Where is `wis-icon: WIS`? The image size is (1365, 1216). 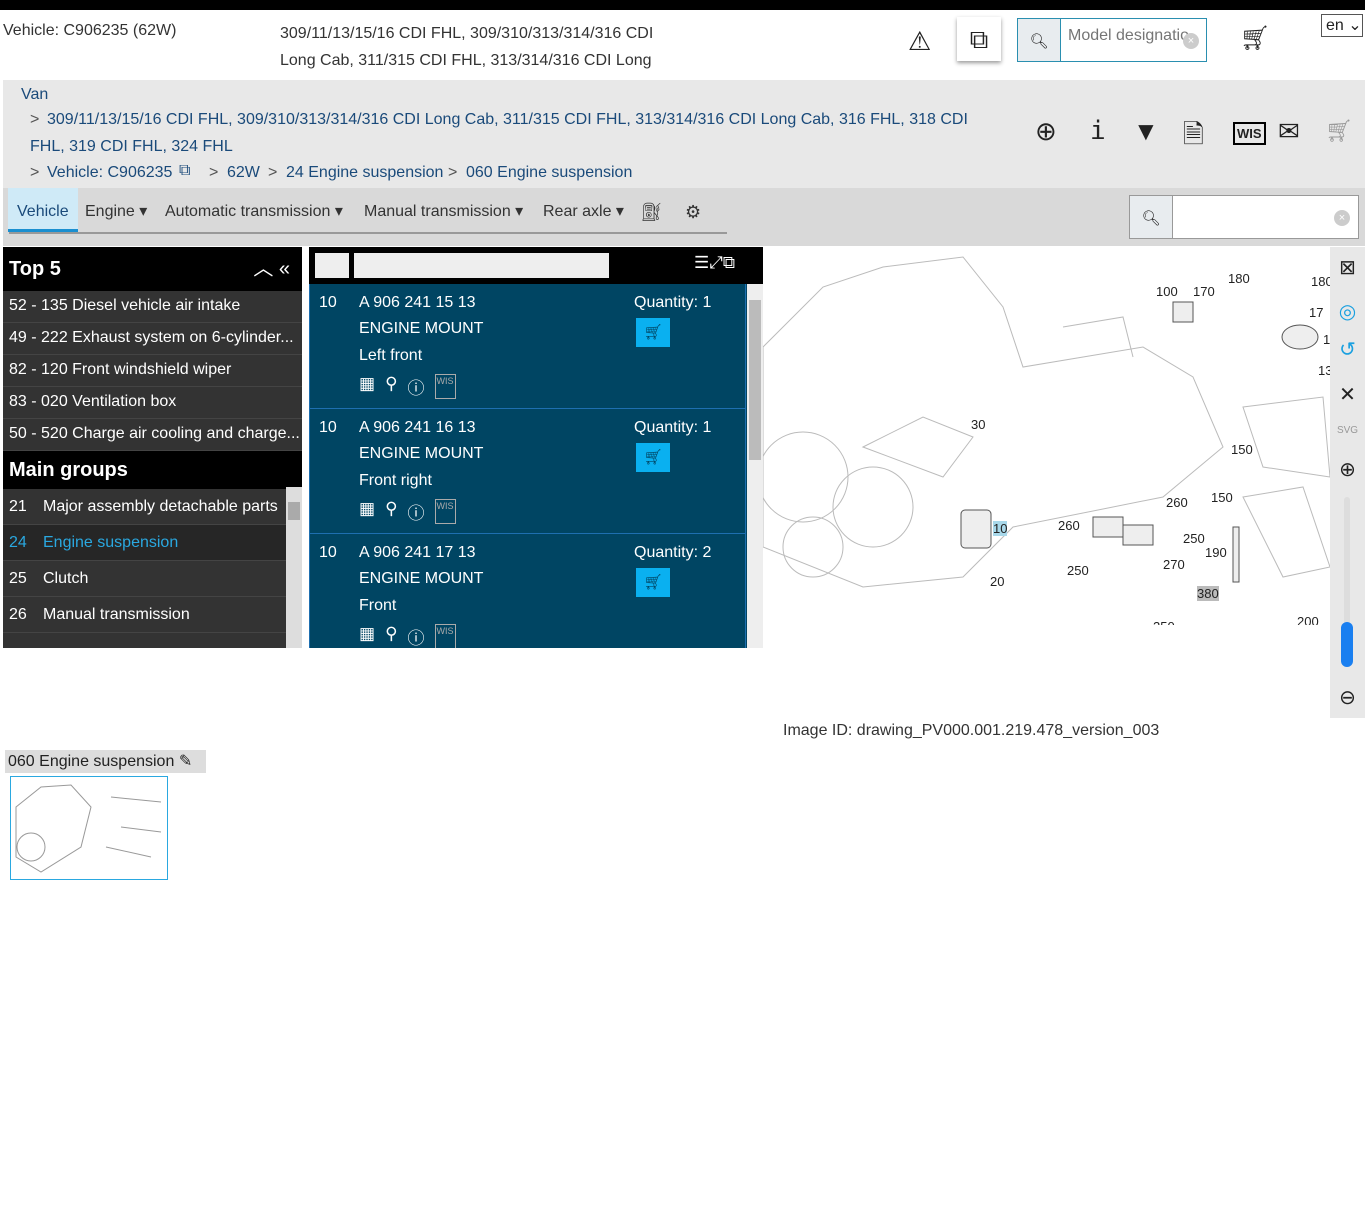
wis-icon: WIS is located at coordinates (1249, 133).